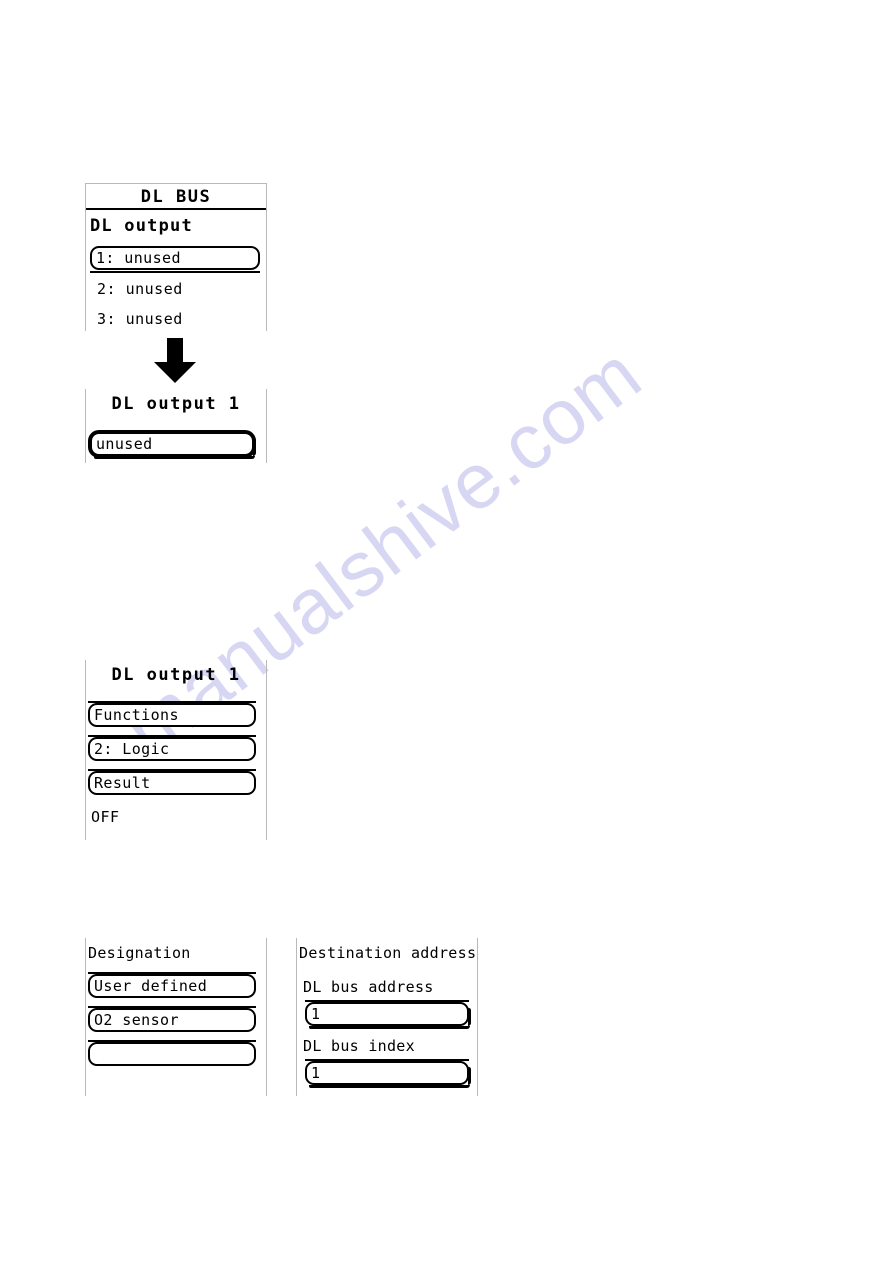  I want to click on detail-field-result: Result, so click(172, 783).